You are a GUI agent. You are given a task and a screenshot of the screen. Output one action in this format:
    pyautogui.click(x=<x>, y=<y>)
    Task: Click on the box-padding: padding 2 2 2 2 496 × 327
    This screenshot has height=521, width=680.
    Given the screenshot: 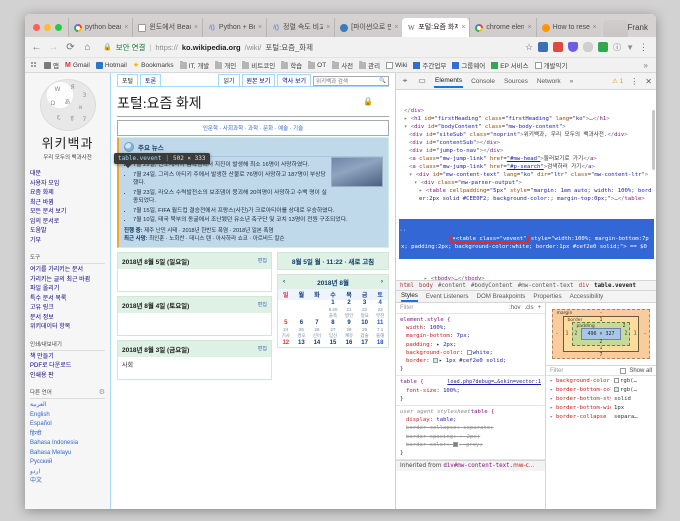 What is the action you would take?
    pyautogui.click(x=601, y=334)
    